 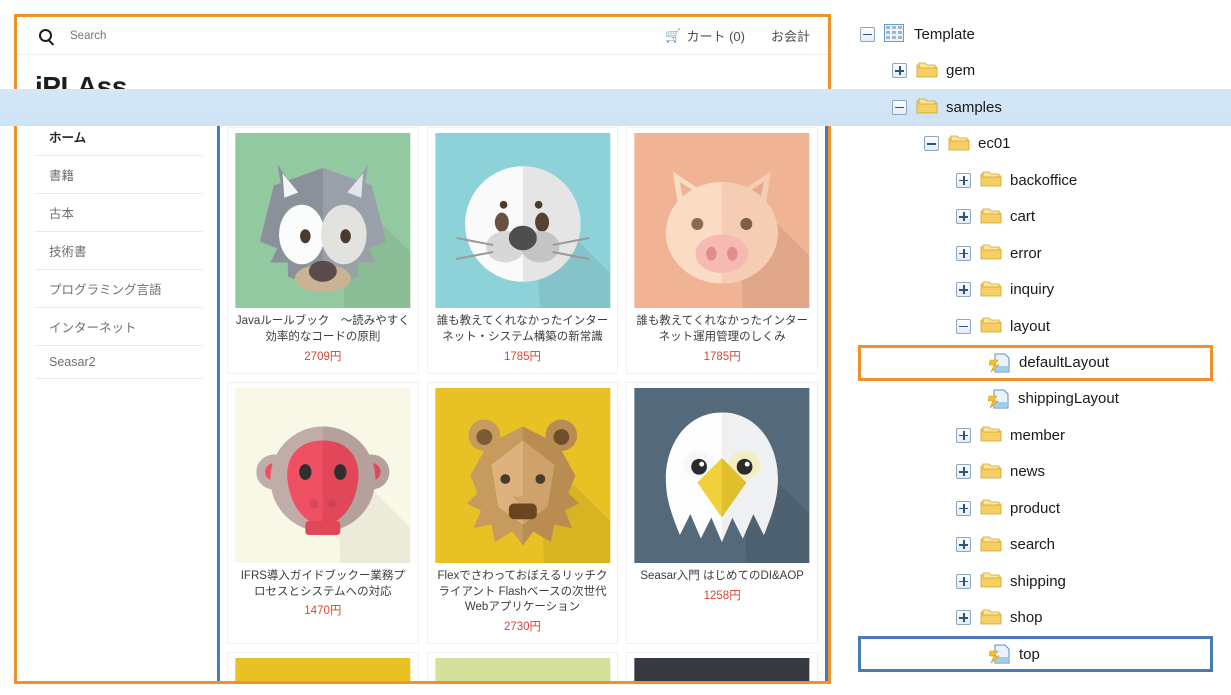 What do you see at coordinates (68, 138) in the screenshot?
I see `sidebar-item-label: ホーム` at bounding box center [68, 138].